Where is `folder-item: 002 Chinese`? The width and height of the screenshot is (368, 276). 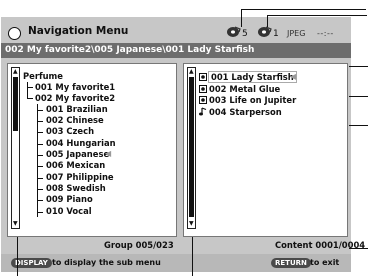 folder-item: 002 Chinese is located at coordinates (75, 120).